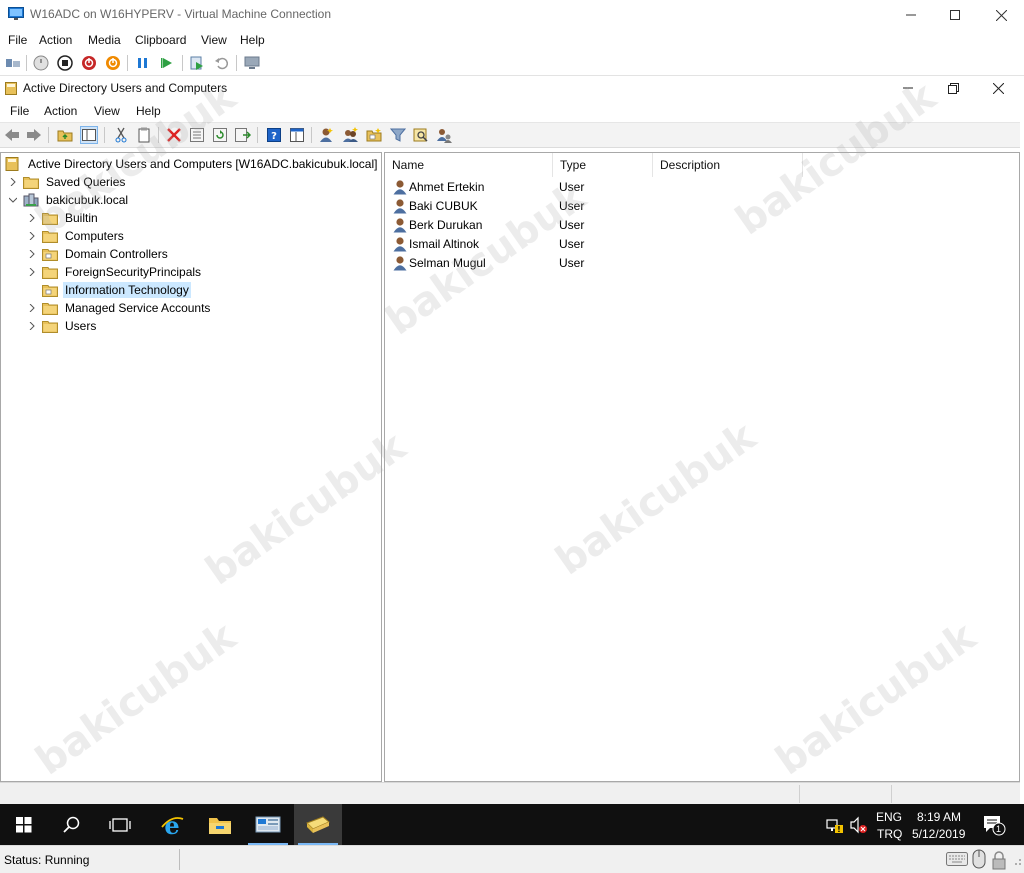 This screenshot has height=873, width=1024. Describe the element at coordinates (108, 290) in the screenshot. I see `tree-item-information-technology: Information Technology` at that location.